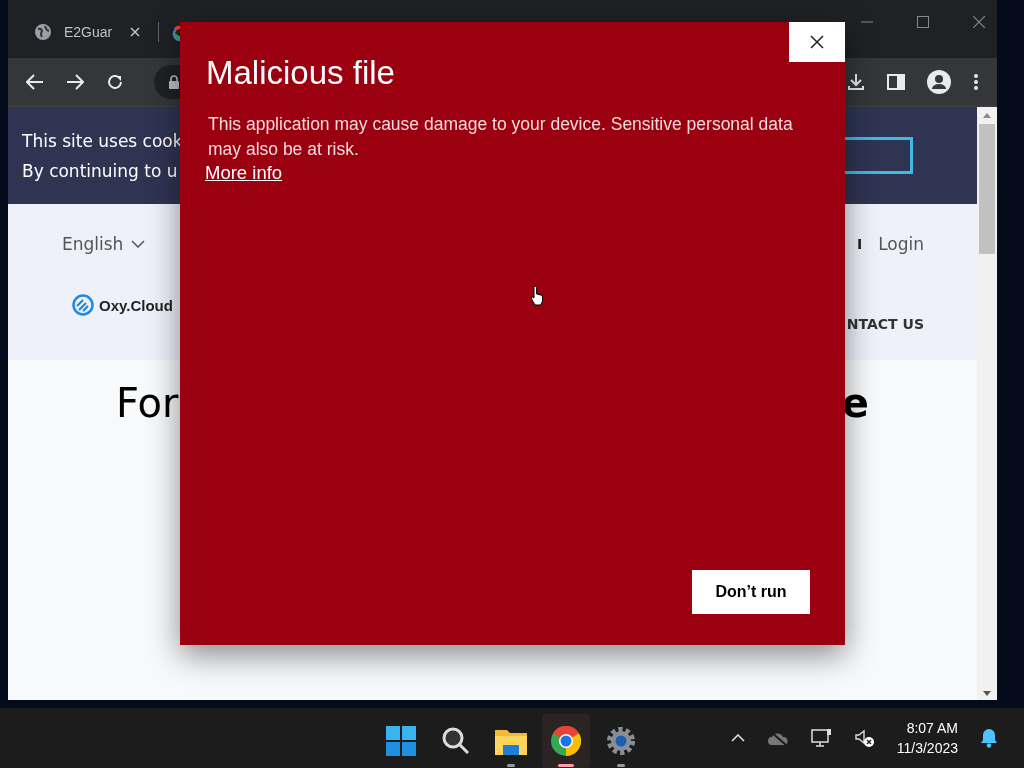 Image resolution: width=1024 pixels, height=768 pixels. I want to click on language-dropdown: English, so click(104, 244).